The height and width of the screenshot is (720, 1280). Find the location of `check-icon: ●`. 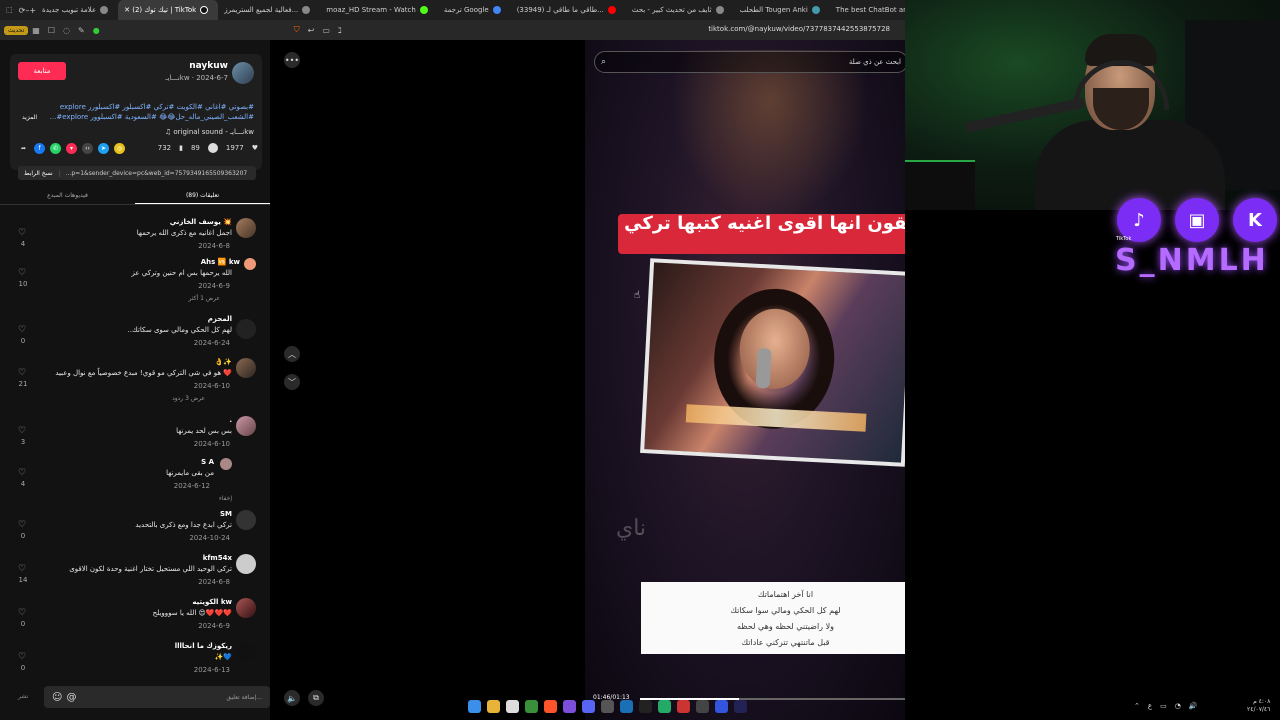

check-icon: ● is located at coordinates (96, 30).